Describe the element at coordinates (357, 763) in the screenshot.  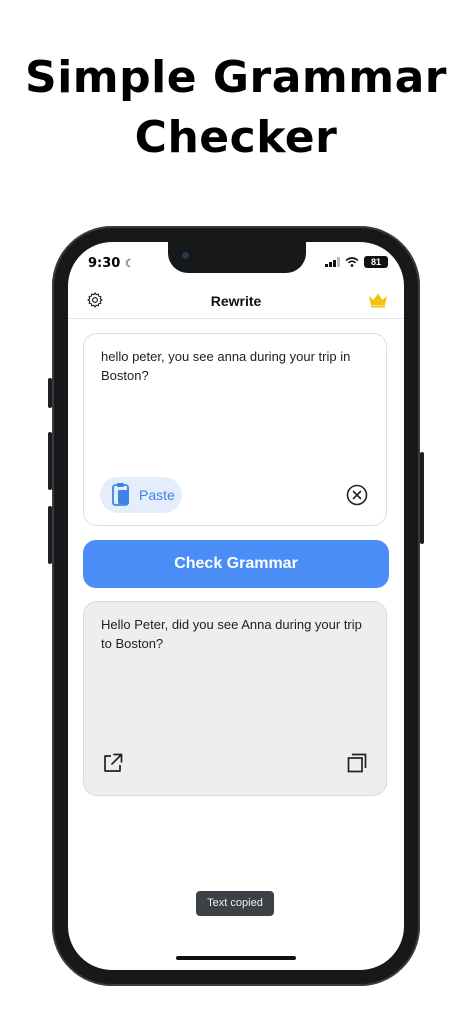
I see `copy-icon` at that location.